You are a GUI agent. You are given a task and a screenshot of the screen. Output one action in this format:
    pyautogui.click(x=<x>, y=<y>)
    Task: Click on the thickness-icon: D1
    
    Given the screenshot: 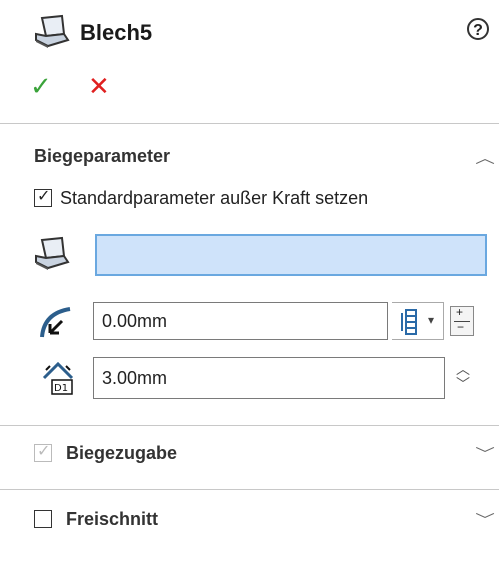 What is the action you would take?
    pyautogui.click(x=58, y=378)
    